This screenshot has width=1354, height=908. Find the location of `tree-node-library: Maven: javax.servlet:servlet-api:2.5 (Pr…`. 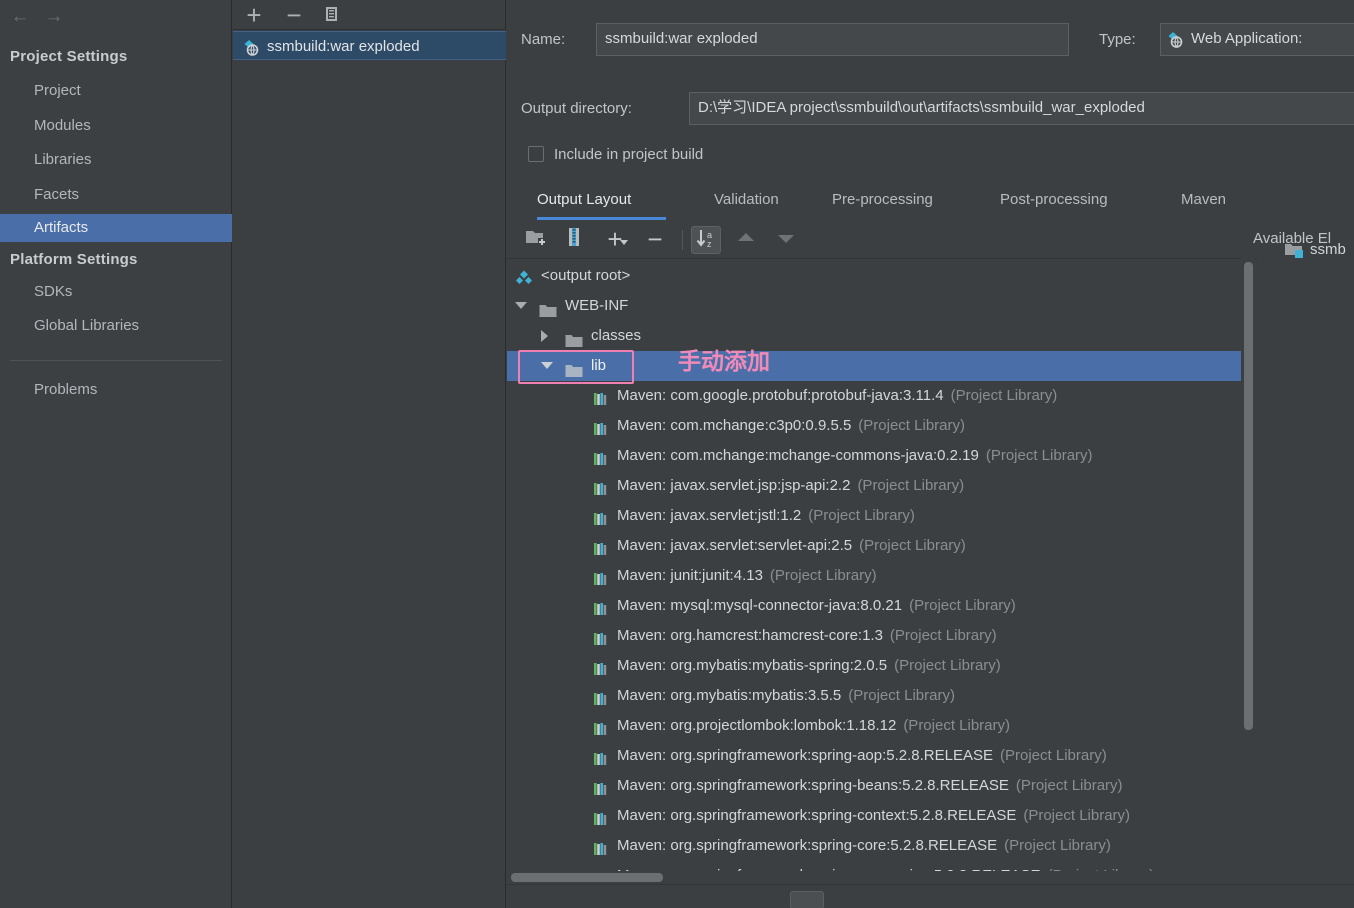

tree-node-library: Maven: javax.servlet:servlet-api:2.5 (Pr… is located at coordinates (882, 546).